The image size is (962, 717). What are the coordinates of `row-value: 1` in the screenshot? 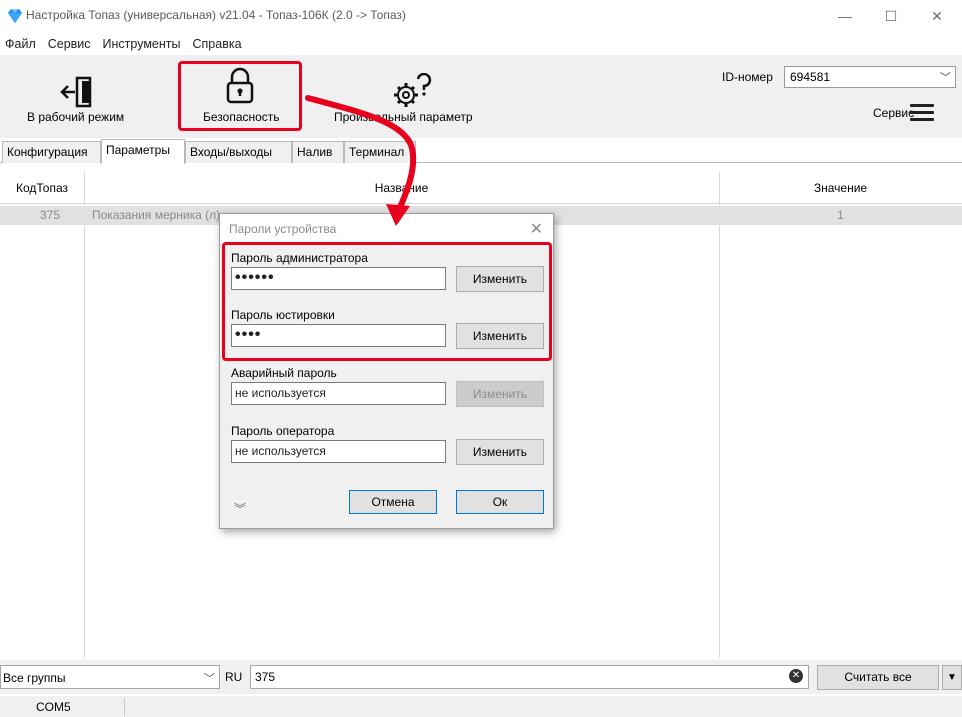 It's located at (840, 215).